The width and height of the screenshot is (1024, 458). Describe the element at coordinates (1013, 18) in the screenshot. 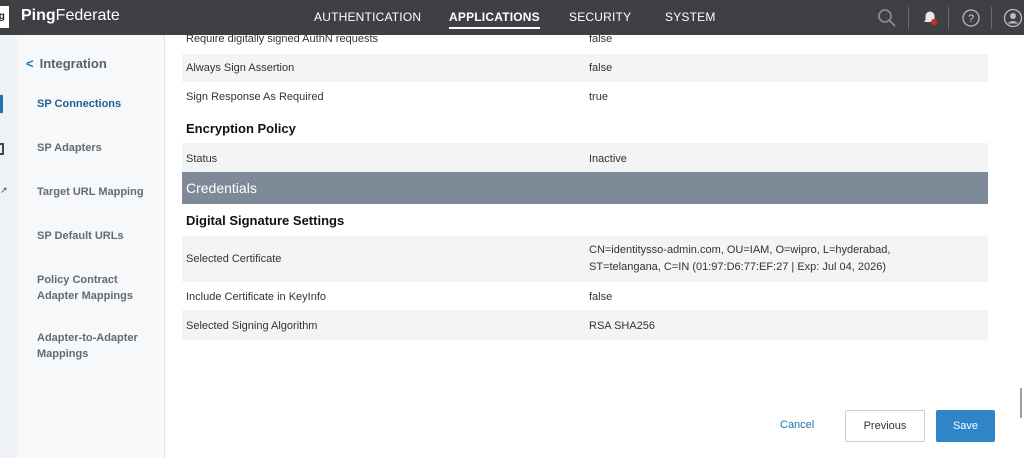

I see `user-icon` at that location.